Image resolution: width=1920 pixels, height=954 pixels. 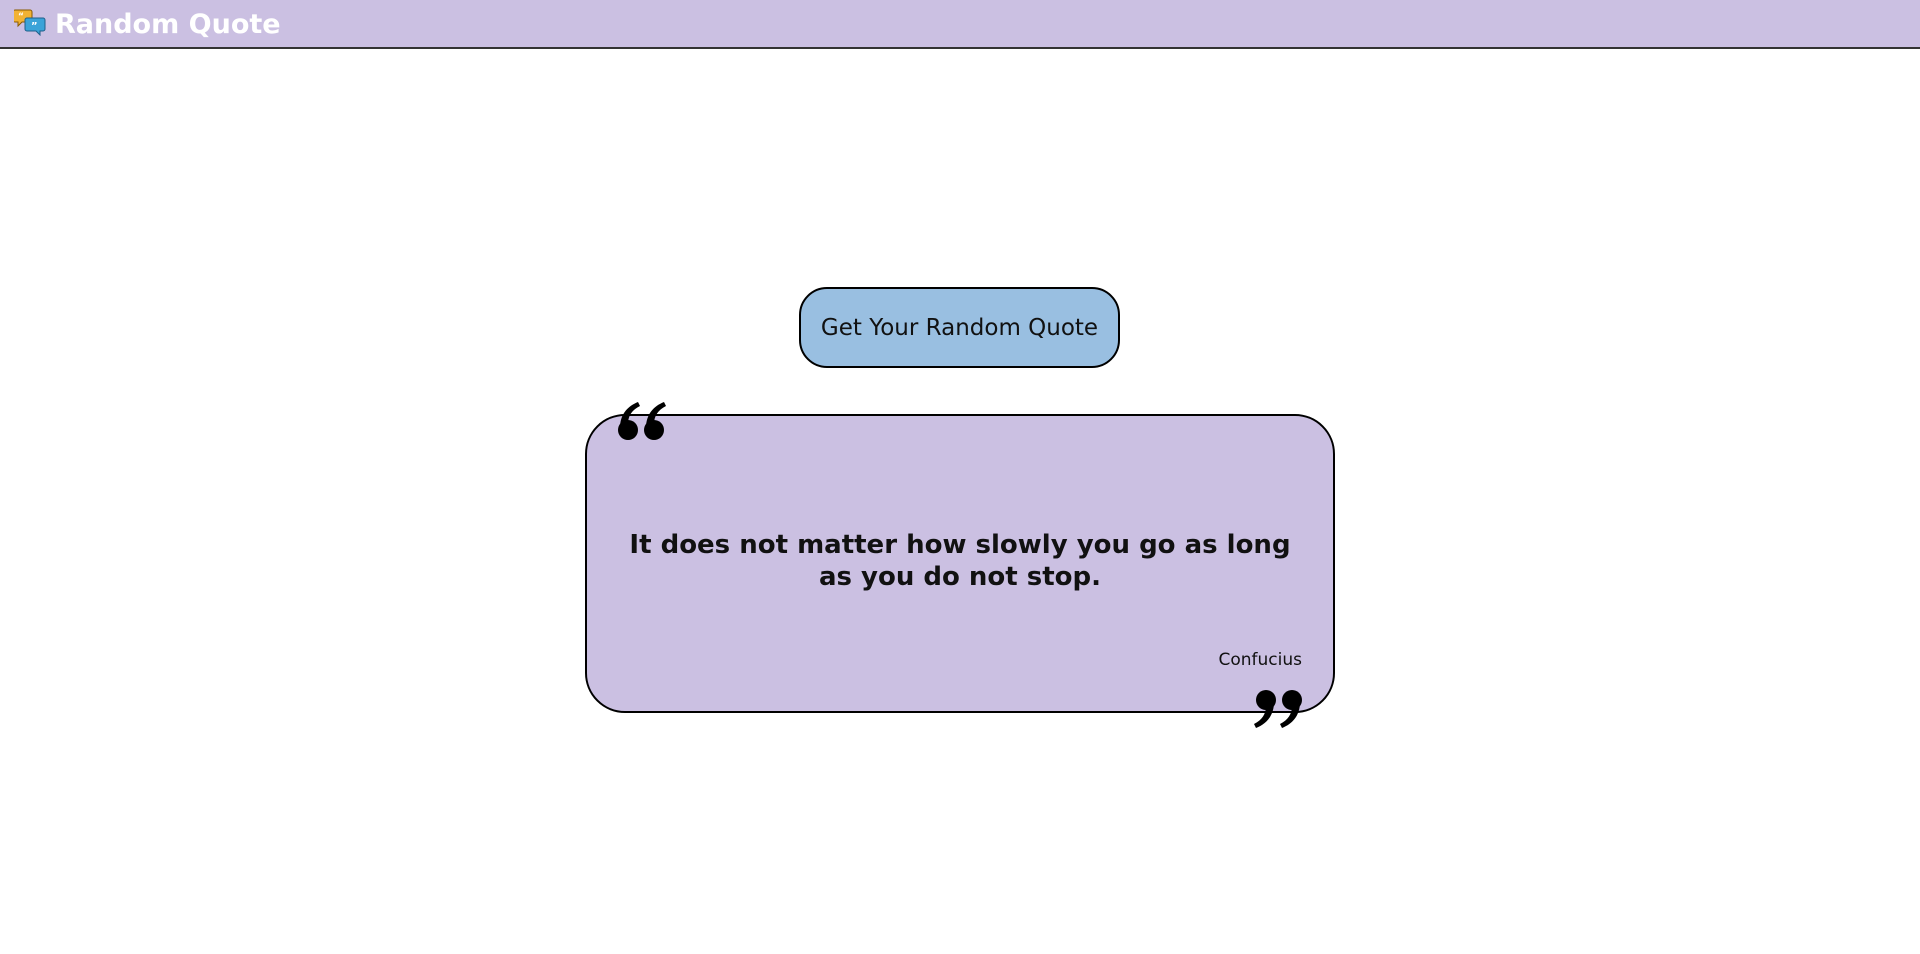 I want to click on app-title: Random Quote, so click(x=168, y=24).